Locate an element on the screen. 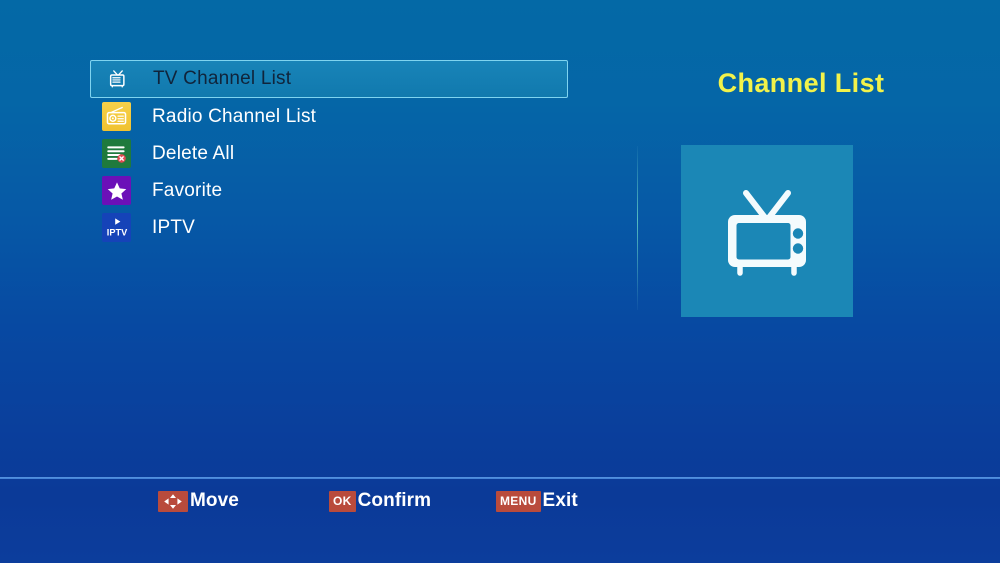 Image resolution: width=1000 pixels, height=563 pixels. menu-item-label: Delete All is located at coordinates (193, 153).